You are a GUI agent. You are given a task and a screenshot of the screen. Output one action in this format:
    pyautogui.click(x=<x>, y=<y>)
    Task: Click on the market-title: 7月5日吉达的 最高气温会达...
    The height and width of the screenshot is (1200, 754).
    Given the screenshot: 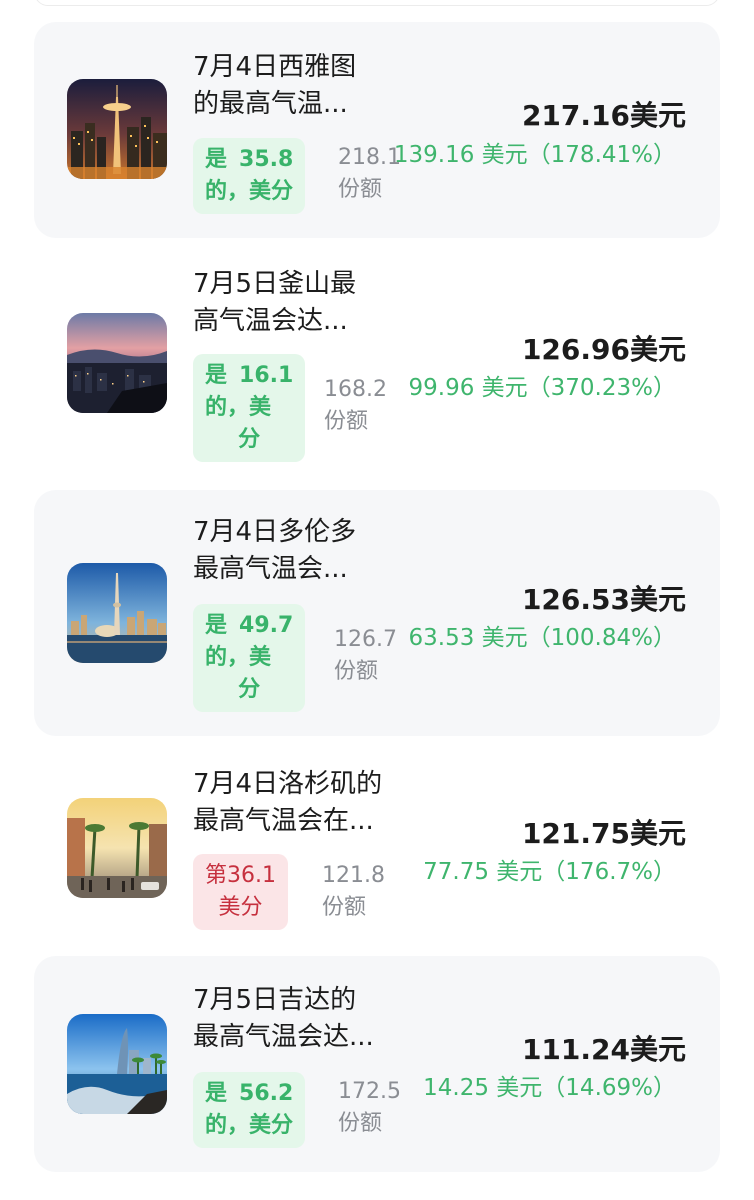 What is the action you would take?
    pyautogui.click(x=303, y=1019)
    